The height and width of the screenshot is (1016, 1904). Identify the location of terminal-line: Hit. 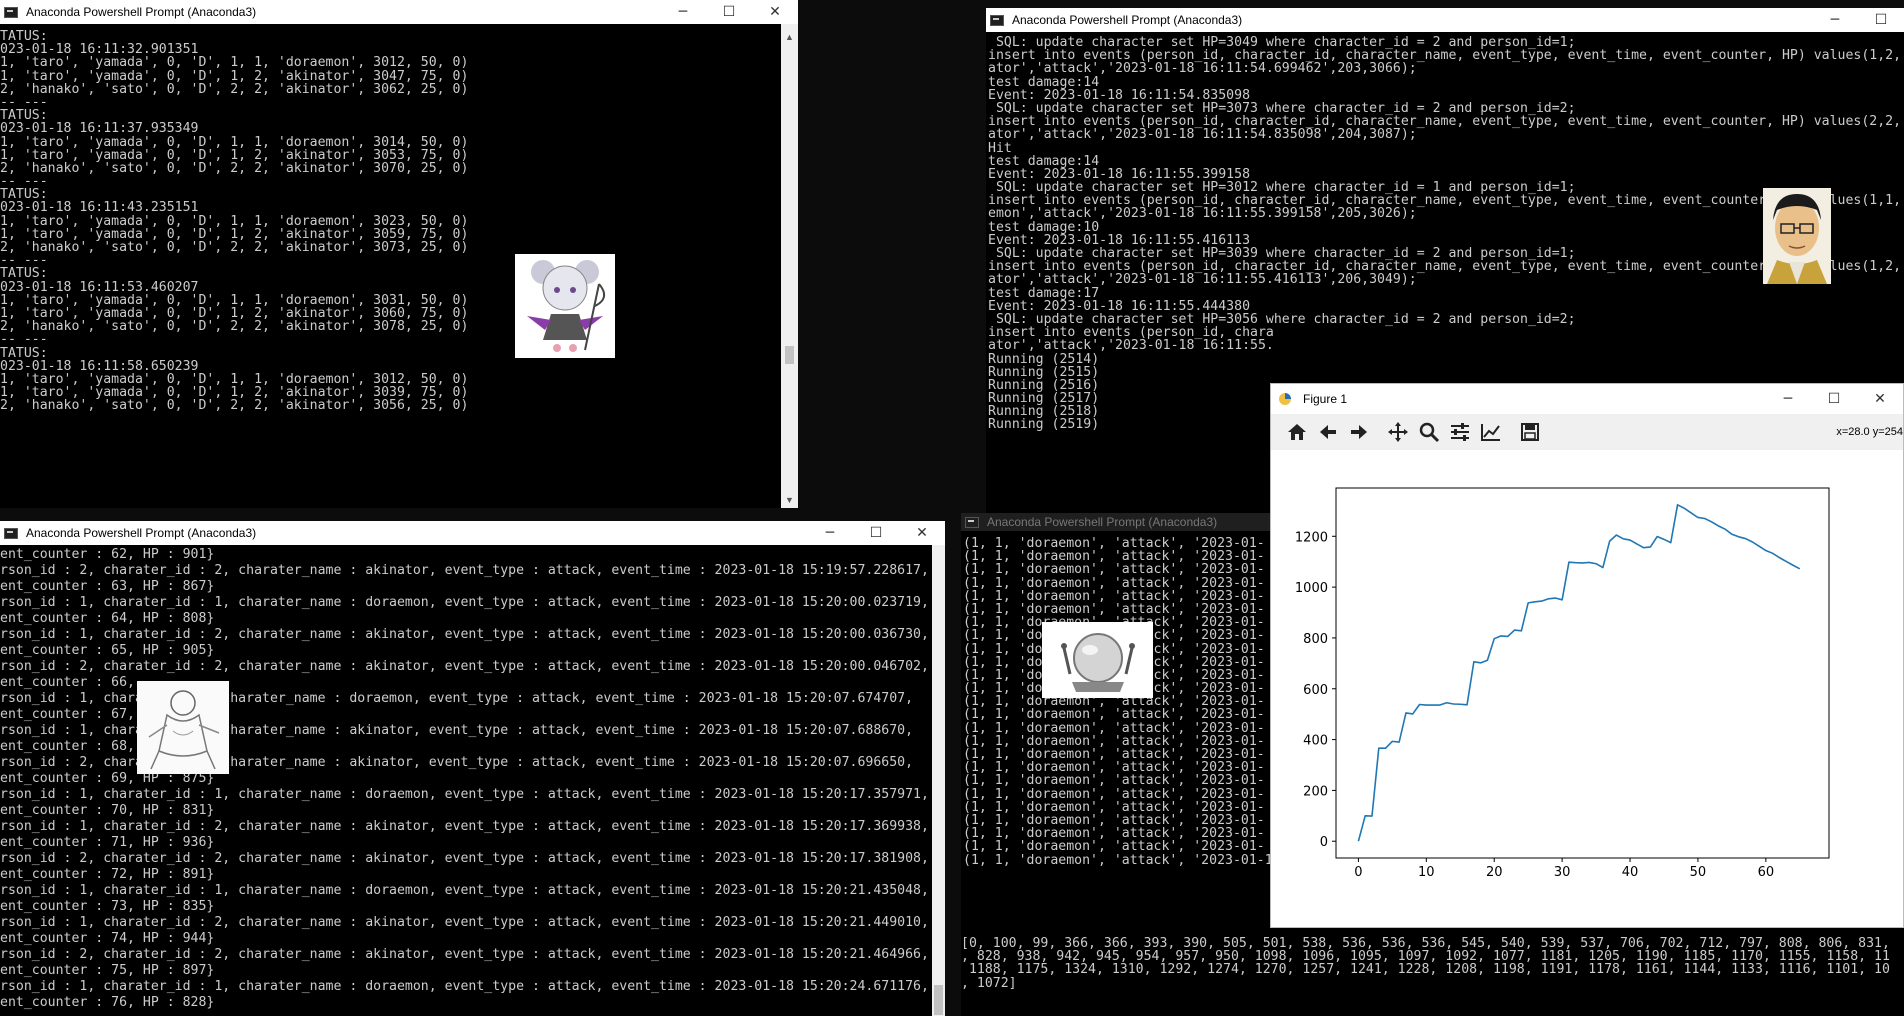
(1000, 148).